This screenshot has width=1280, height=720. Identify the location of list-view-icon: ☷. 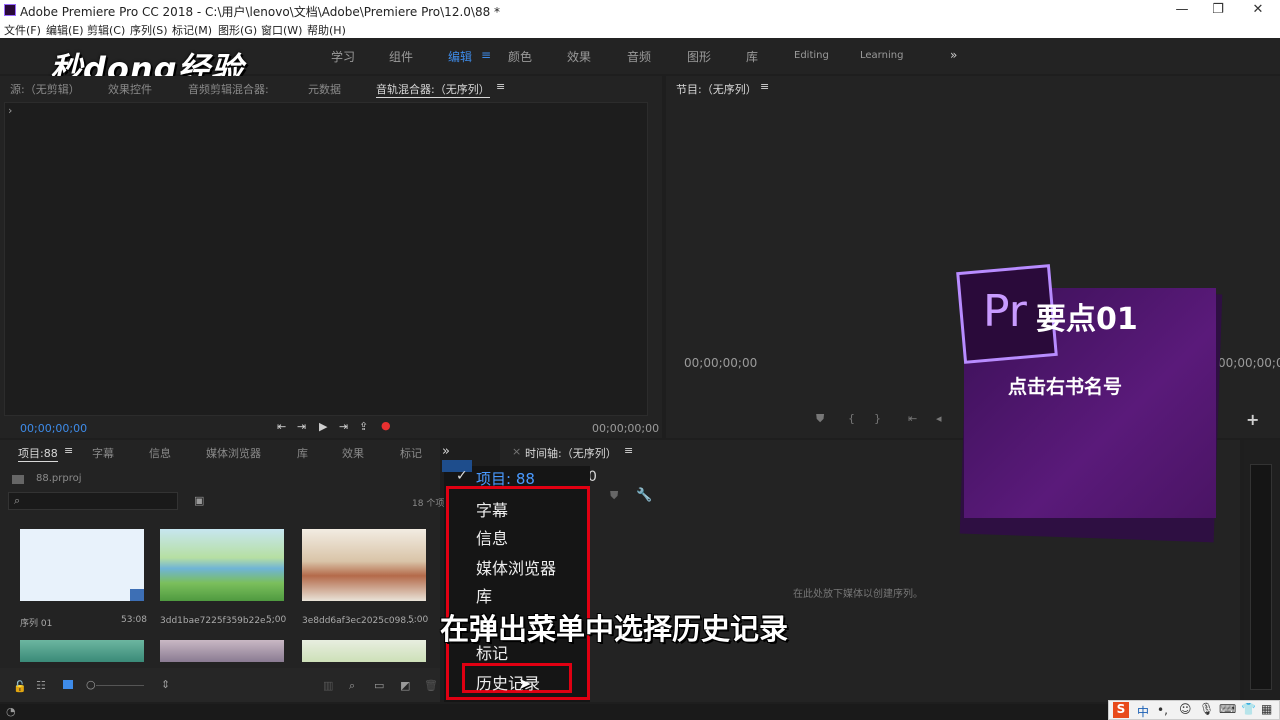
(41, 685).